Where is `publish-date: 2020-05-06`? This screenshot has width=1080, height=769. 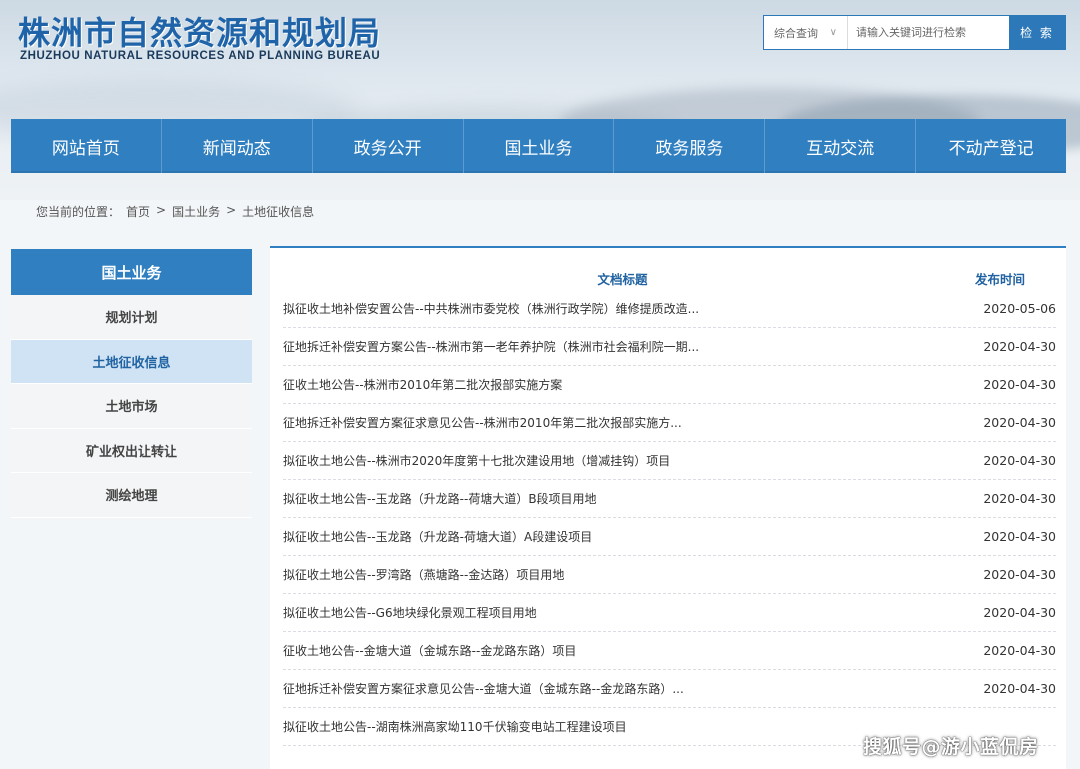
publish-date: 2020-05-06 is located at coordinates (1019, 308).